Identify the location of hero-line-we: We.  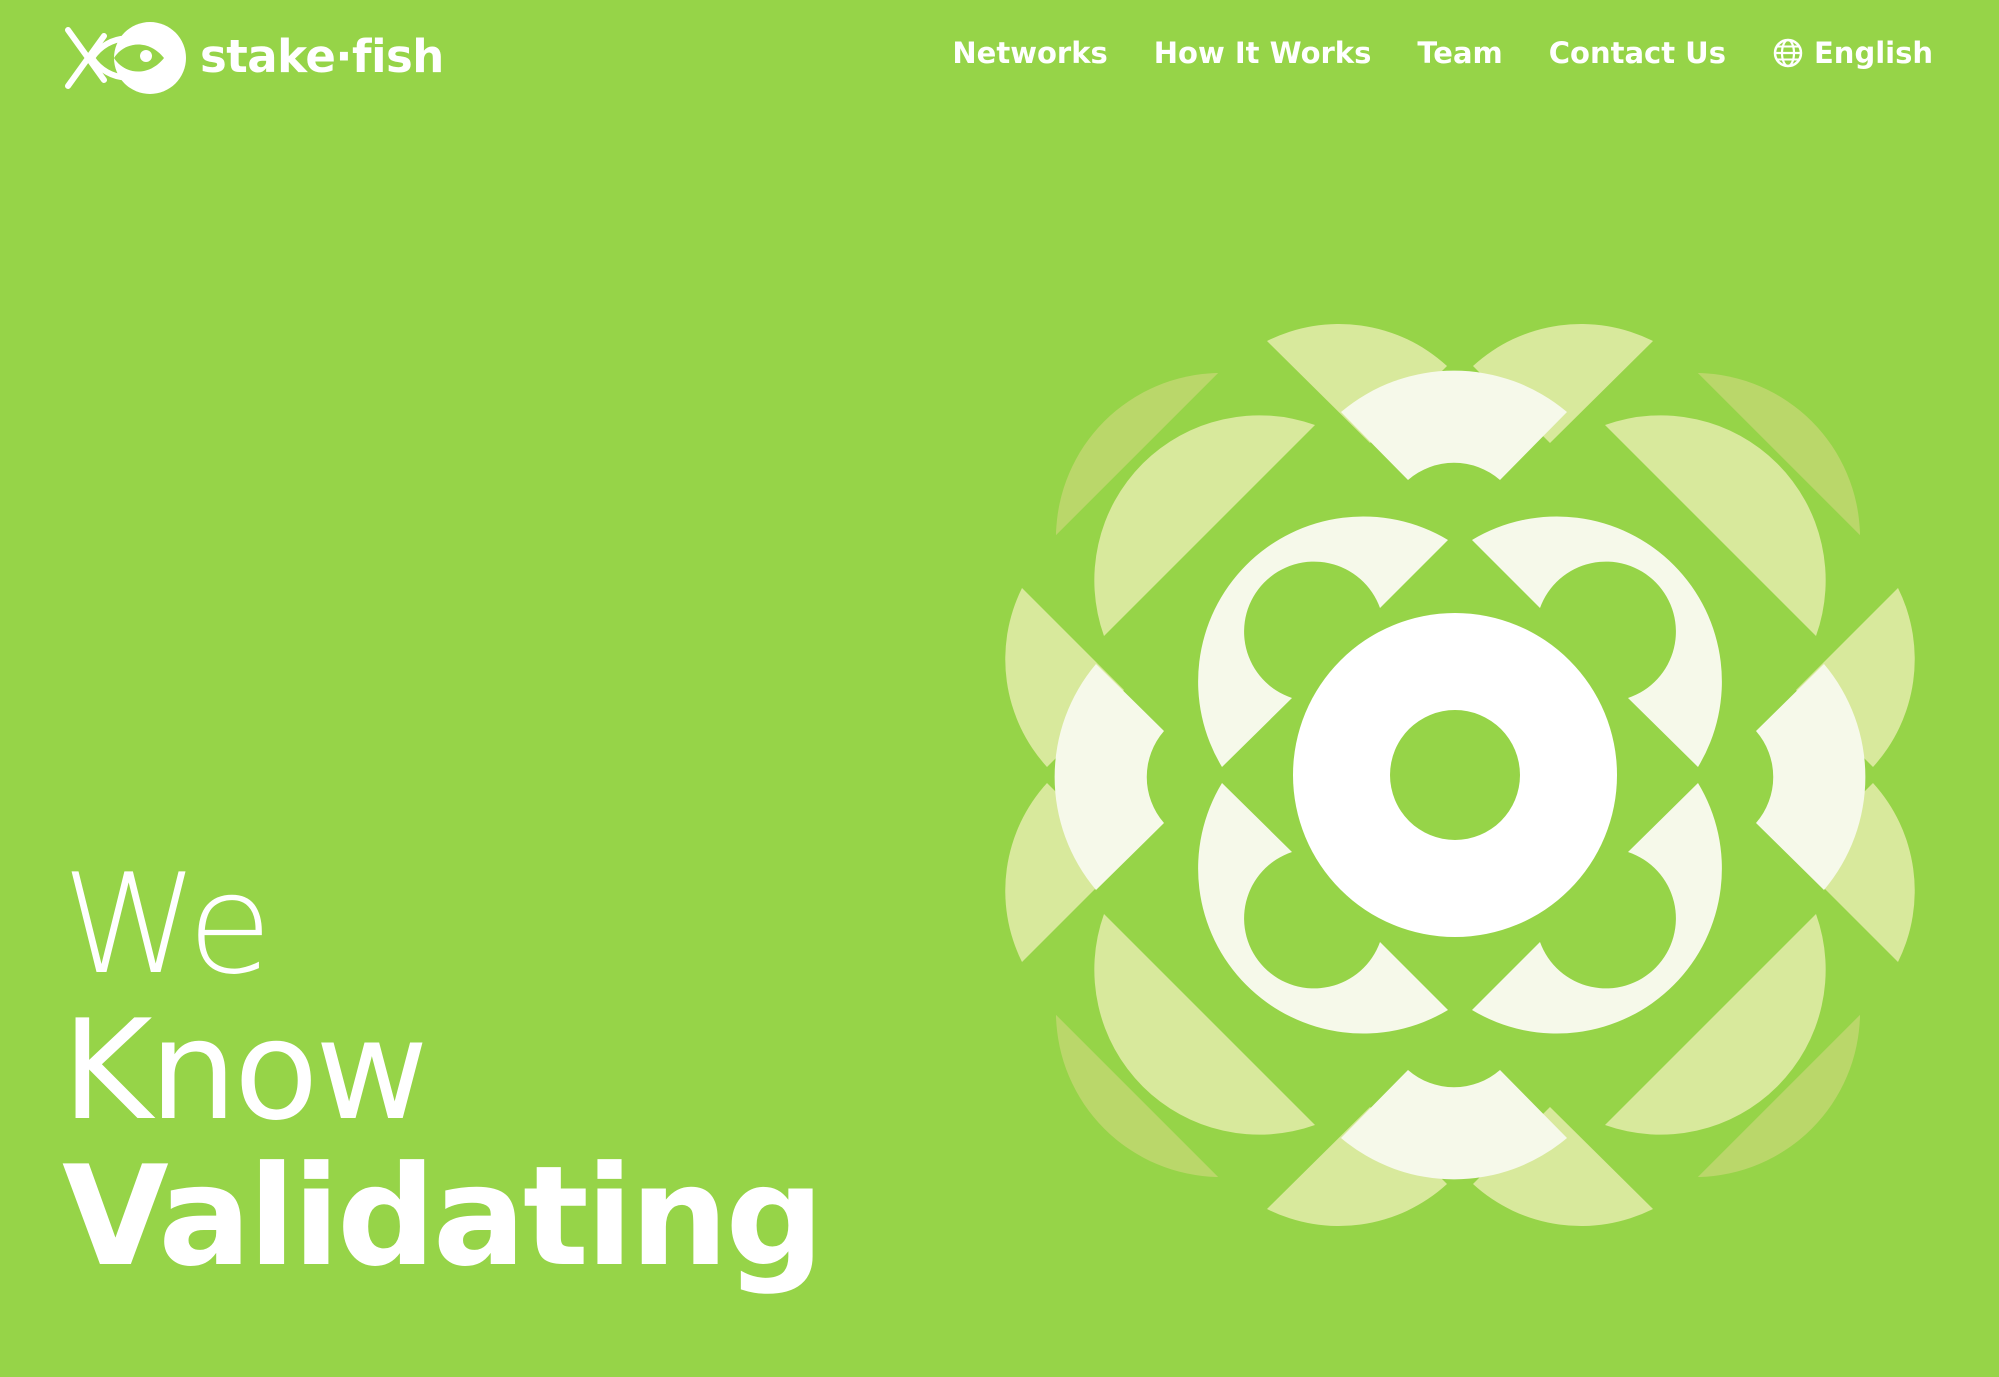
(167, 924).